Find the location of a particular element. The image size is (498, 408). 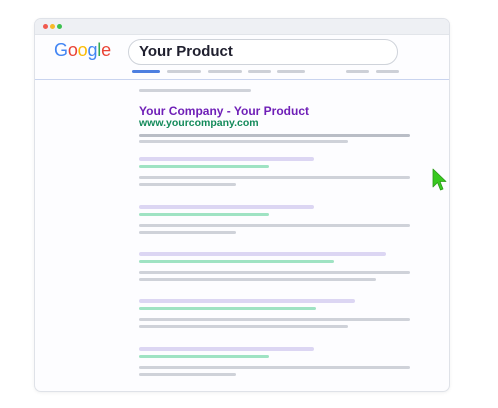

maximize-window-button is located at coordinates (59, 26).